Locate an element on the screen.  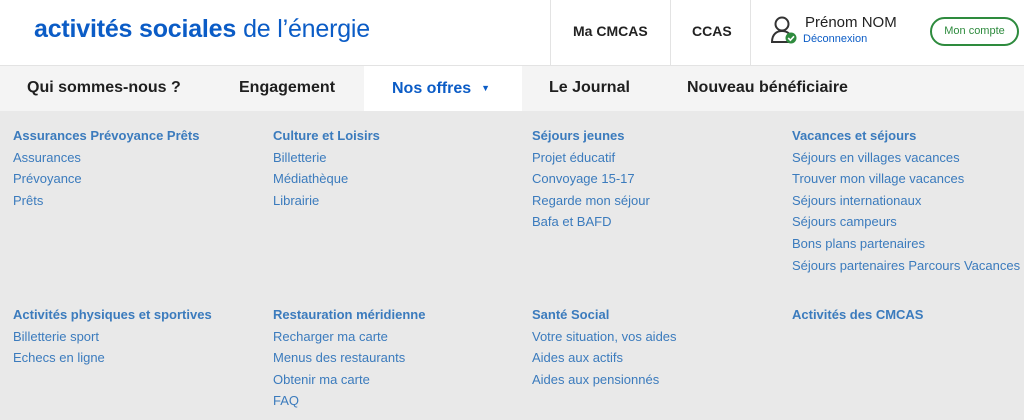
ccas-link: CCAS is located at coordinates (712, 31).